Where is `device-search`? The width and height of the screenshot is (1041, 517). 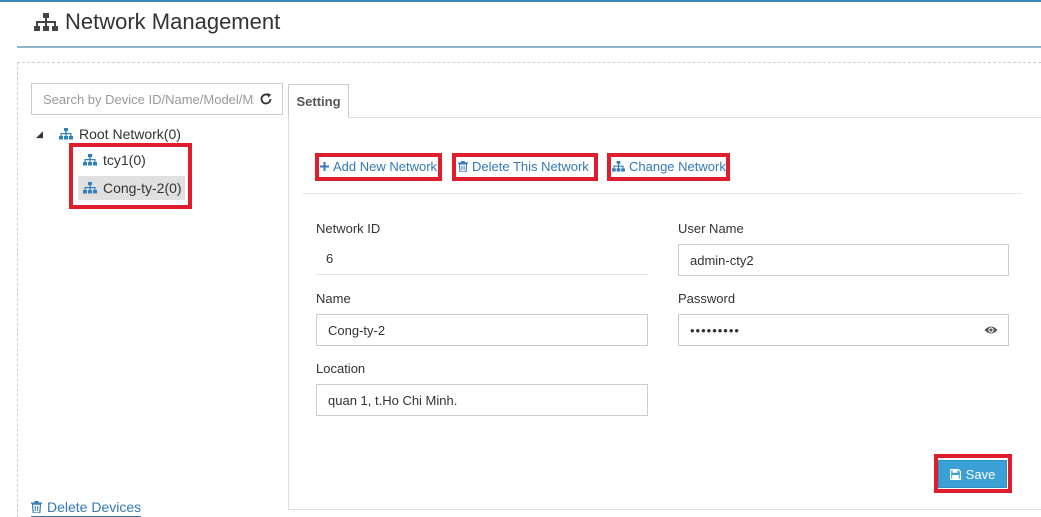 device-search is located at coordinates (157, 99).